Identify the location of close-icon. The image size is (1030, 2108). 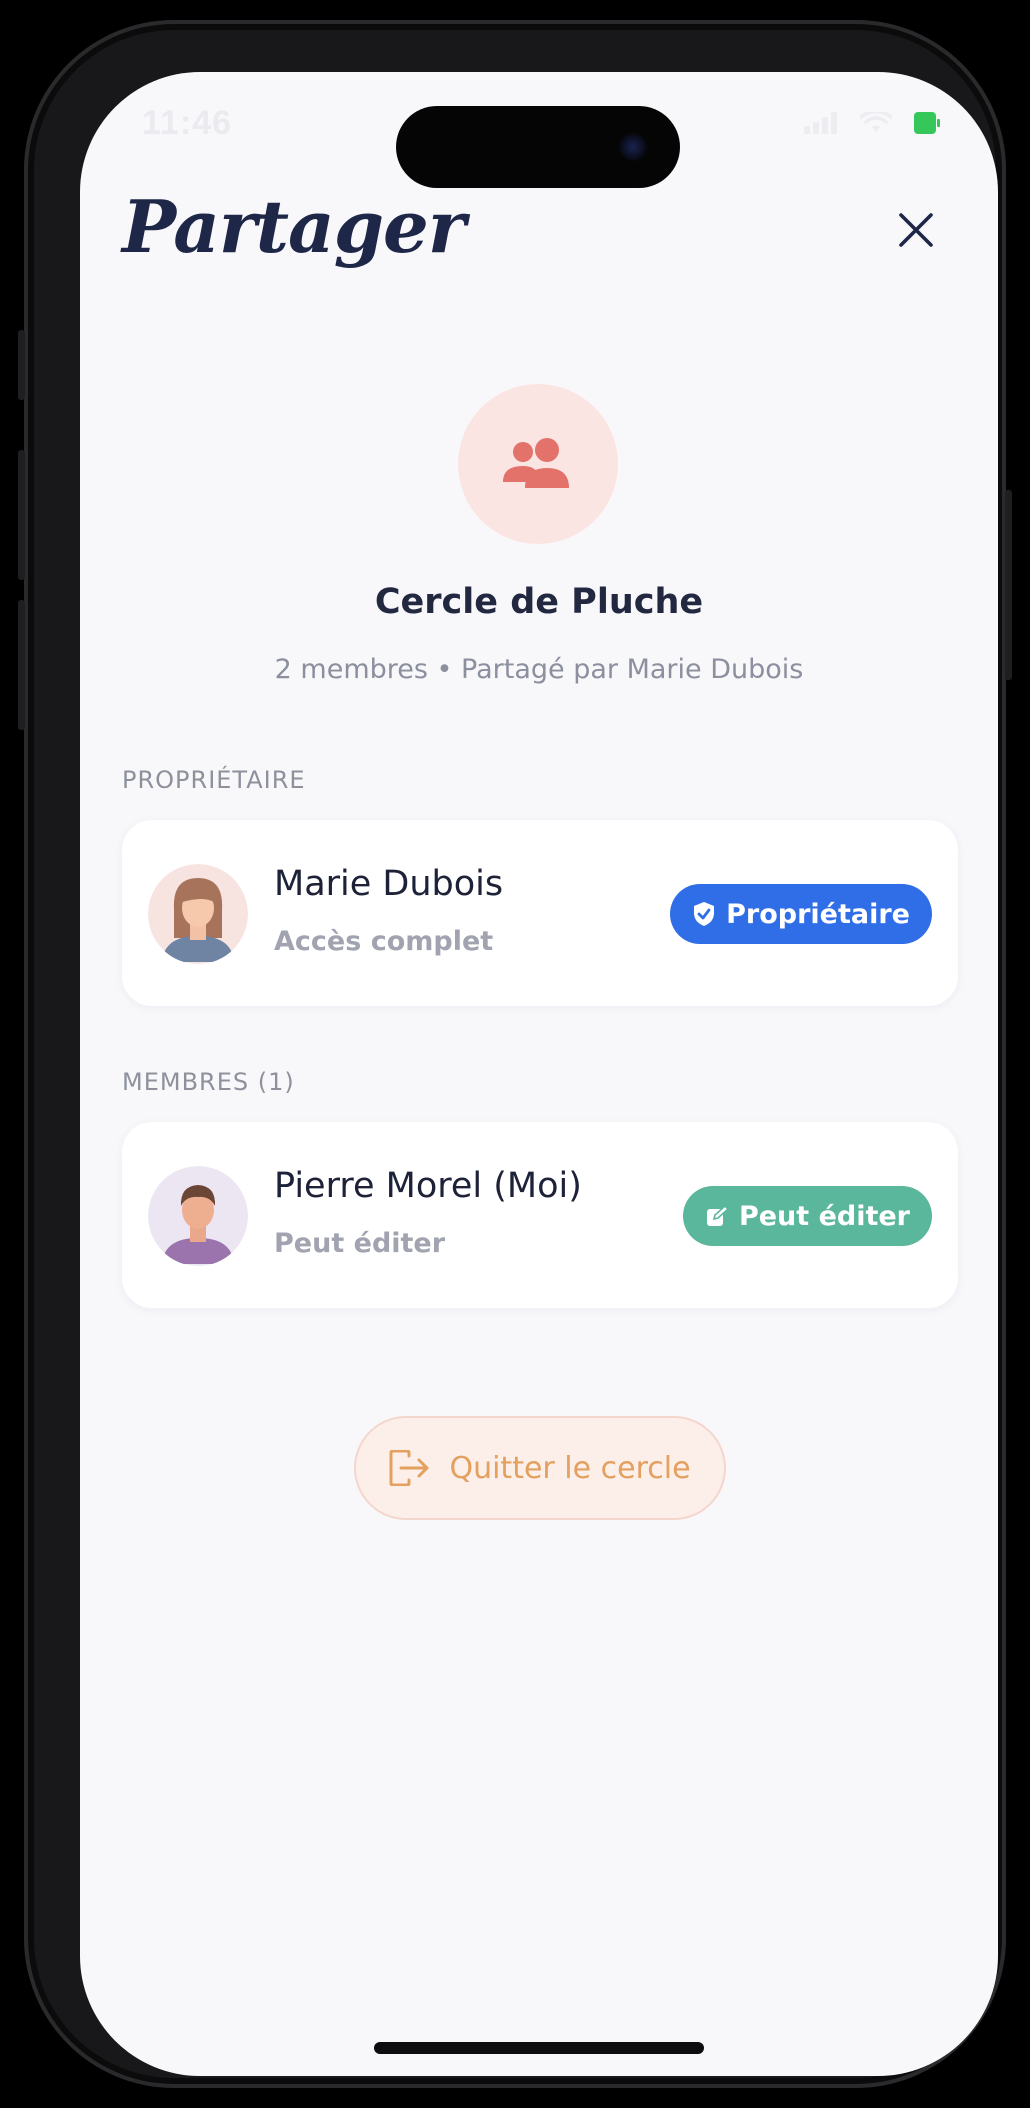
(916, 230).